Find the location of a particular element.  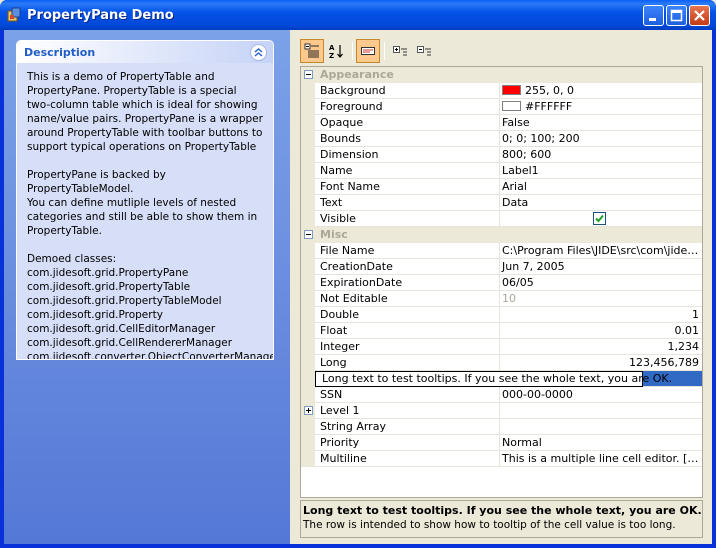

sort-alphabetical-icon: A Z is located at coordinates (336, 51).